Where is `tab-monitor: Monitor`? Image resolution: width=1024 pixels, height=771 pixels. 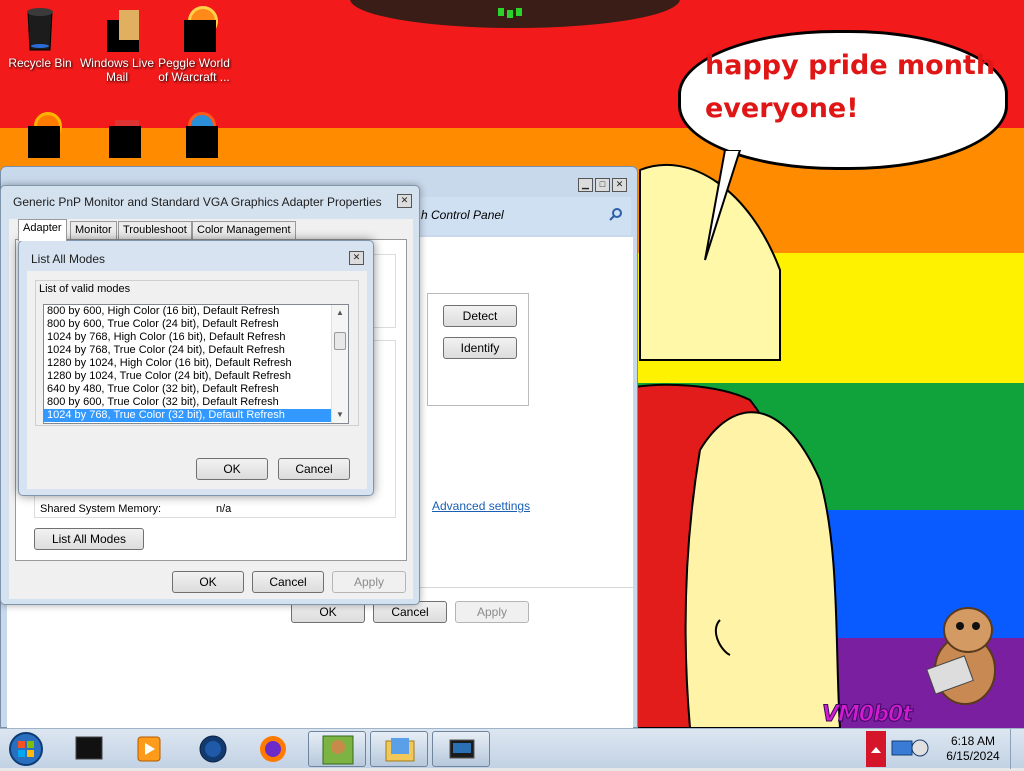
tab-monitor: Monitor is located at coordinates (93, 230).